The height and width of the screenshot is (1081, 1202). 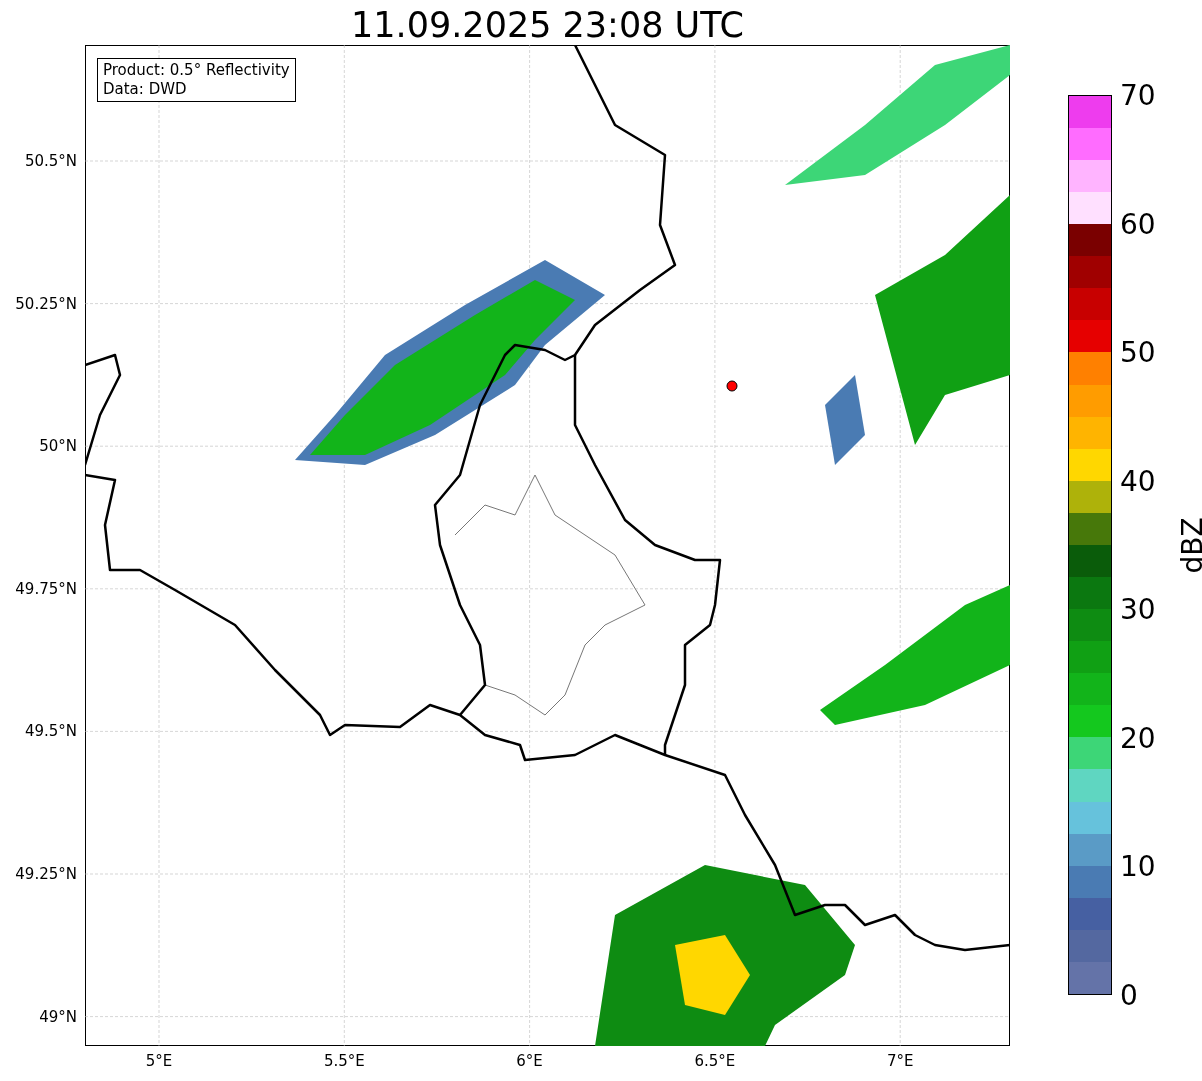 I want to click on chart-title: 11.09.2025 23:08 UTC, so click(x=547, y=24).